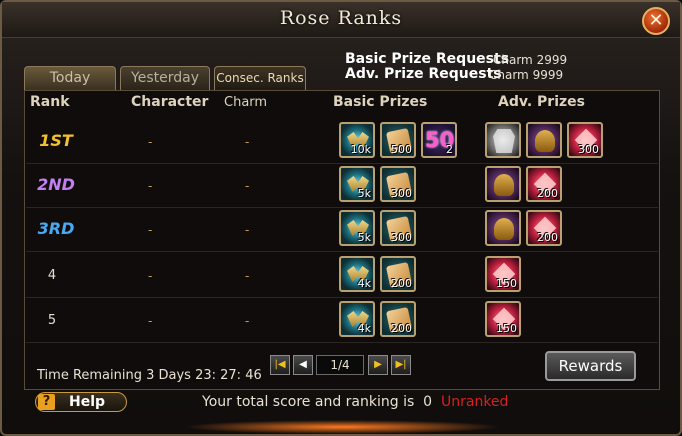 The width and height of the screenshot is (682, 436). What do you see at coordinates (357, 140) in the screenshot?
I see `wings-icon: 10k` at bounding box center [357, 140].